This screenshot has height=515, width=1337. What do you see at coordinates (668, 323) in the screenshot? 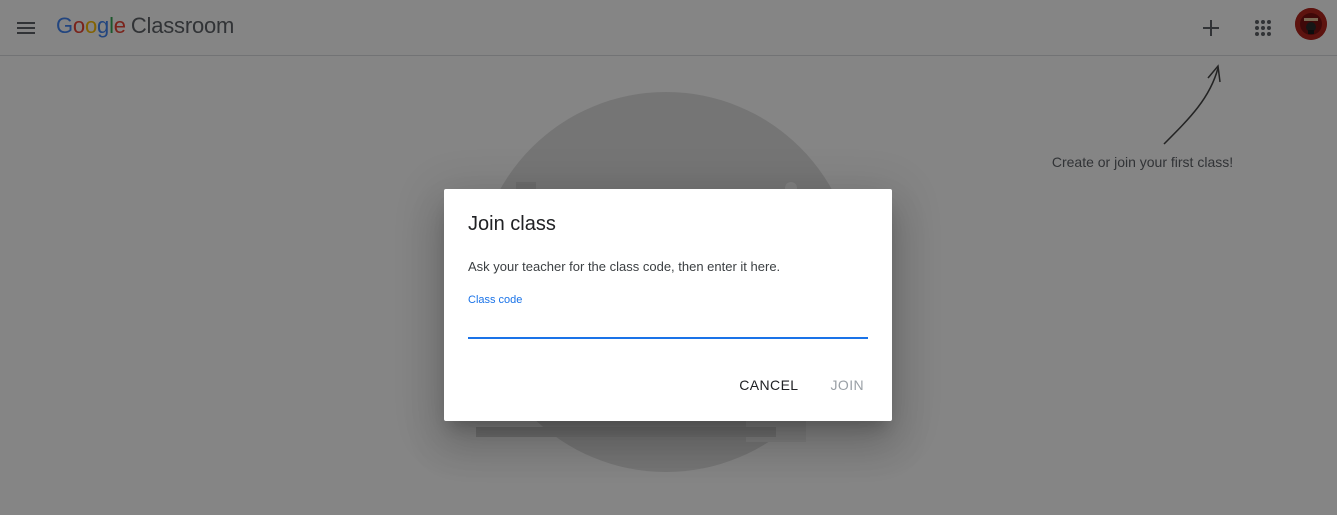
I see `class-code-input` at bounding box center [668, 323].